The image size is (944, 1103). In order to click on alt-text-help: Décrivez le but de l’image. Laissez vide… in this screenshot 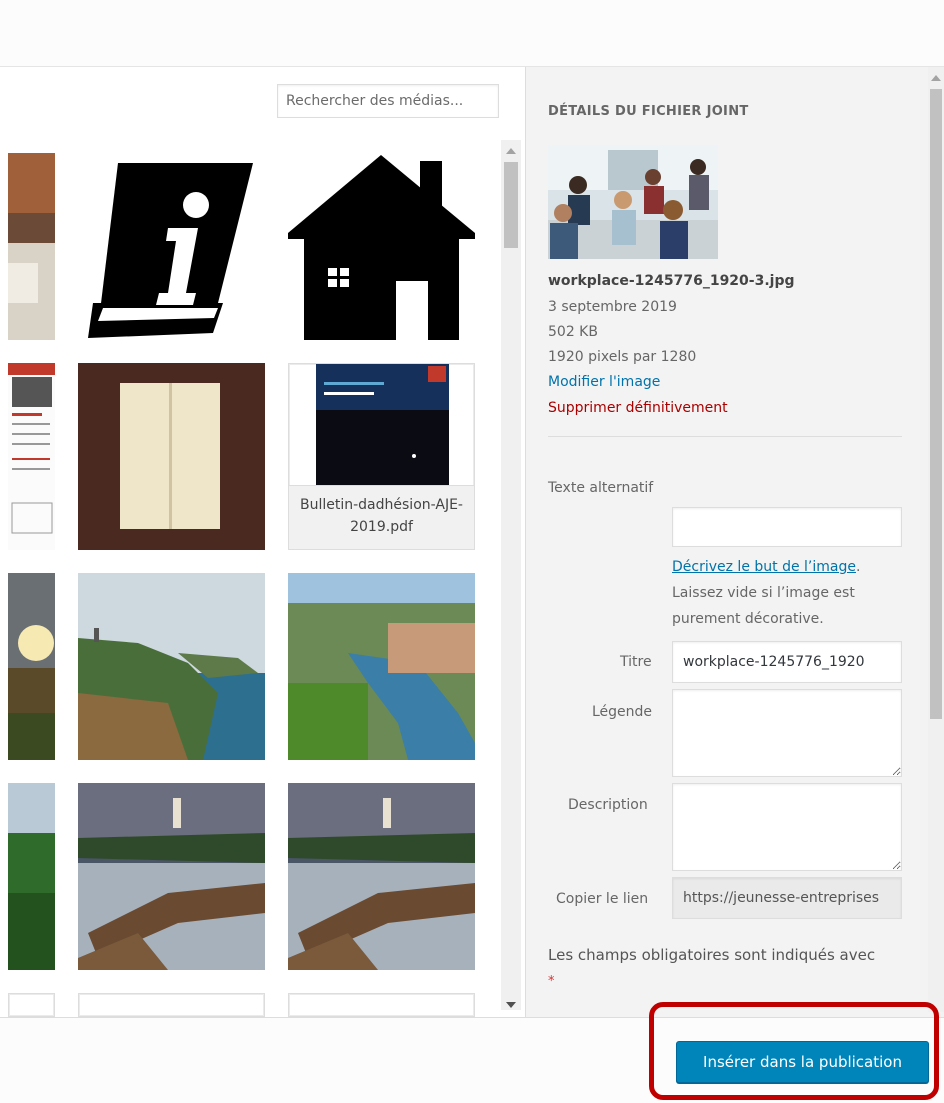, I will do `click(787, 593)`.